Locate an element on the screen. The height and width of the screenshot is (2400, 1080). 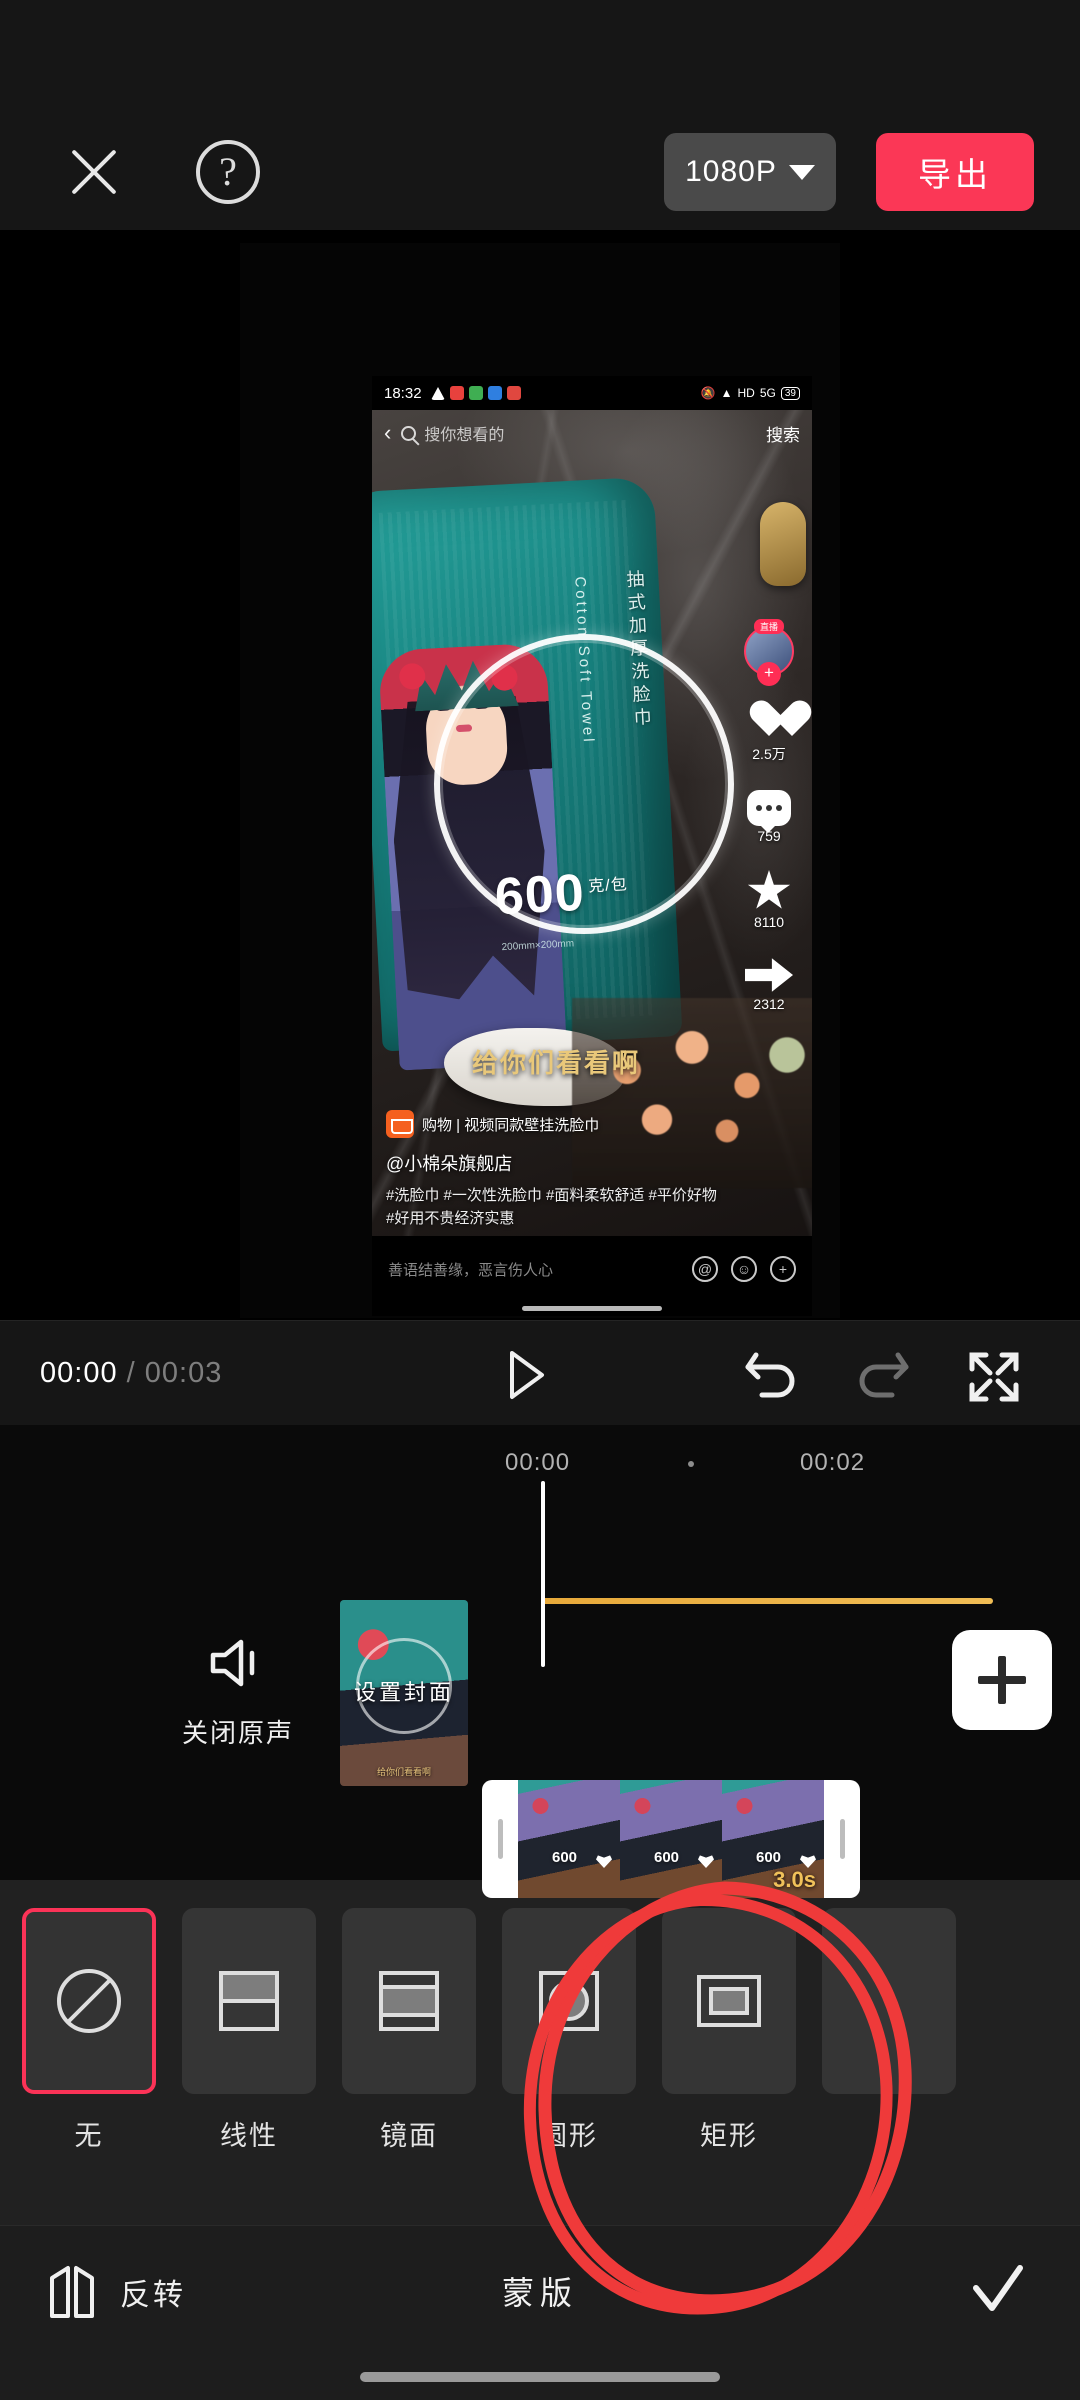
mask-tile-none is located at coordinates (89, 2001).